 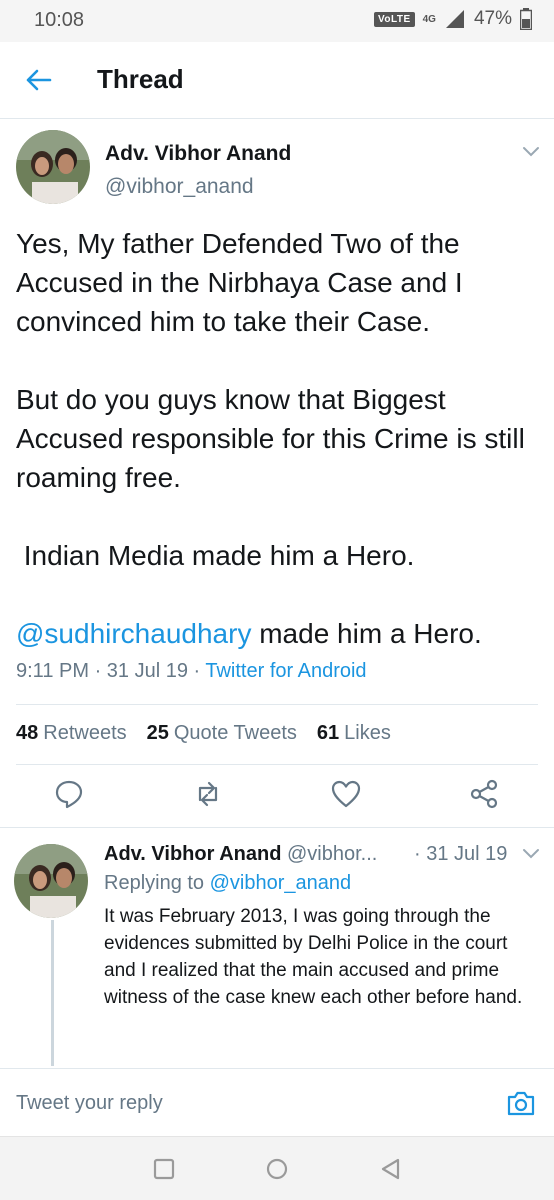 What do you see at coordinates (277, 798) in the screenshot?
I see `tweet-actions` at bounding box center [277, 798].